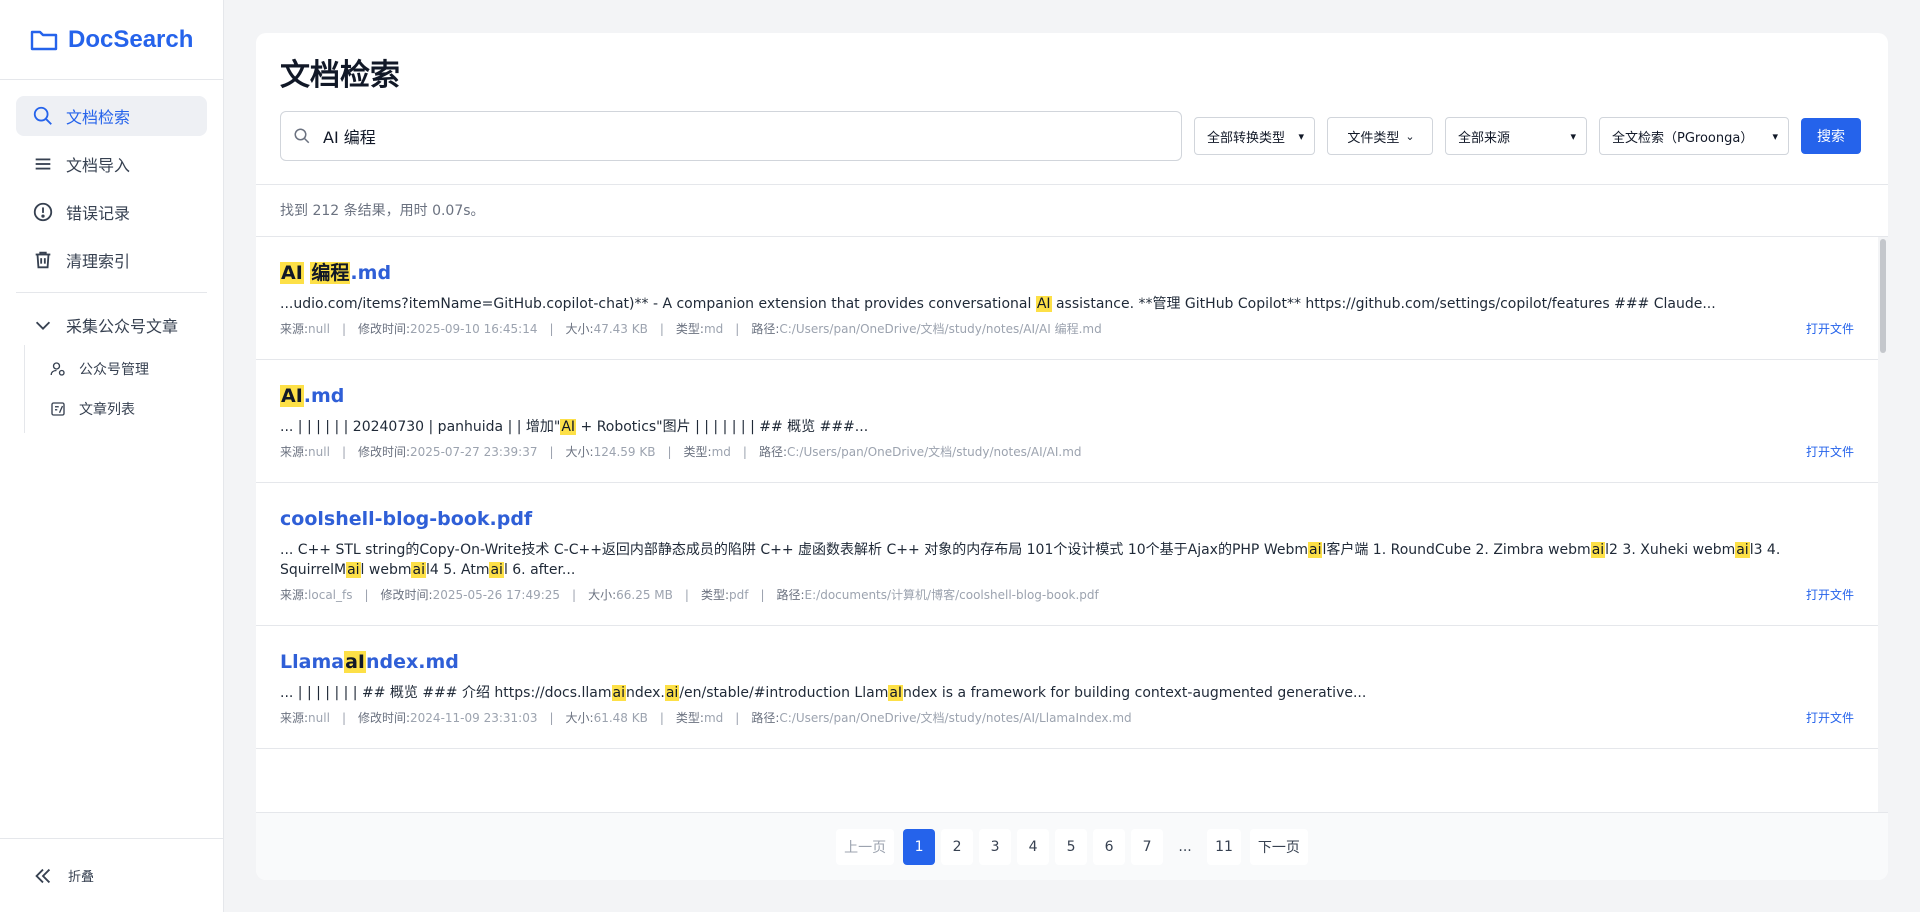  Describe the element at coordinates (1224, 846) in the screenshot. I see `page-button-11: 11` at that location.